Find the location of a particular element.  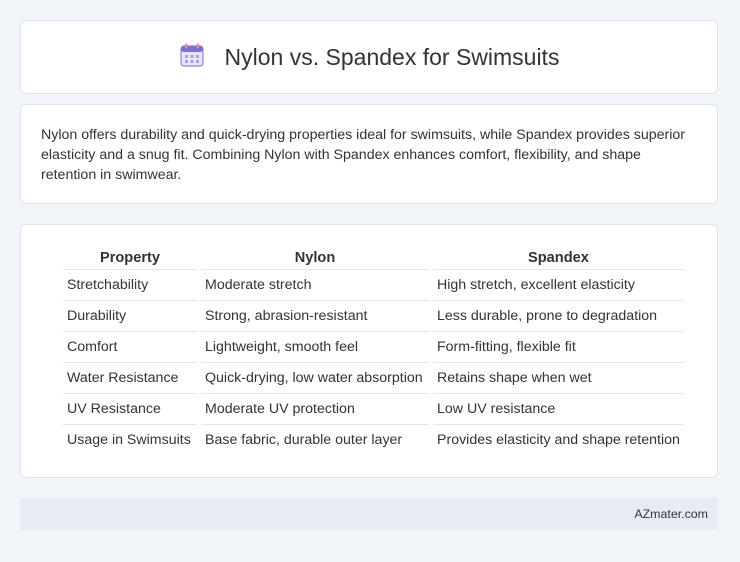

table-cell: Moderate stretch is located at coordinates (315, 284).